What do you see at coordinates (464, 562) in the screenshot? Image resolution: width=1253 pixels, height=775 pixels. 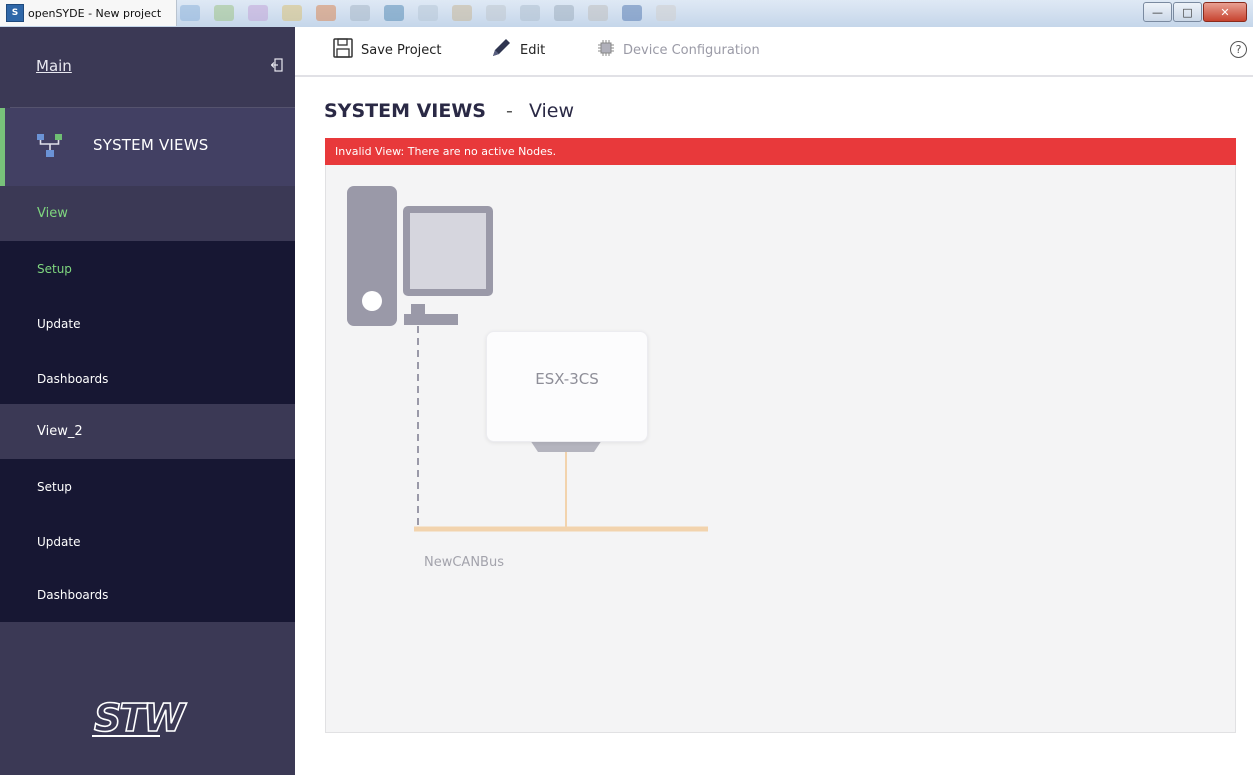 I see `bus-label: NewCANBus` at bounding box center [464, 562].